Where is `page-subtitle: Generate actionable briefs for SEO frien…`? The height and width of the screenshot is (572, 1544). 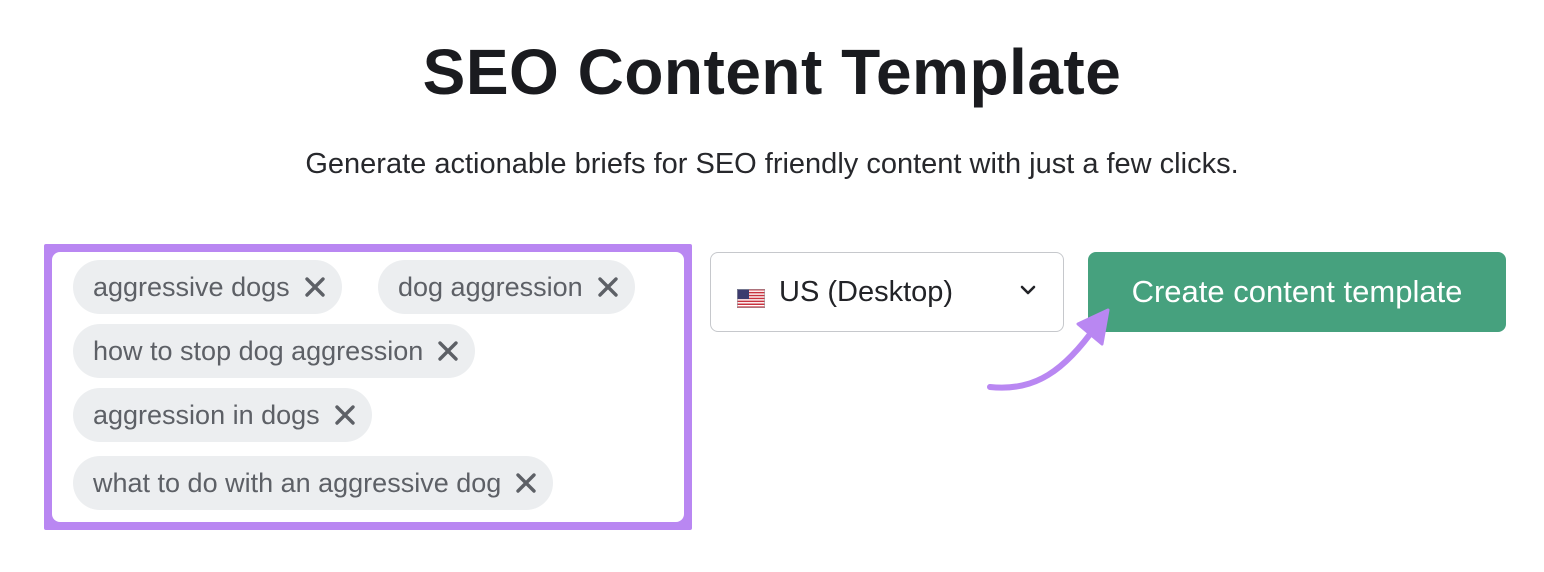 page-subtitle: Generate actionable briefs for SEO frien… is located at coordinates (772, 164).